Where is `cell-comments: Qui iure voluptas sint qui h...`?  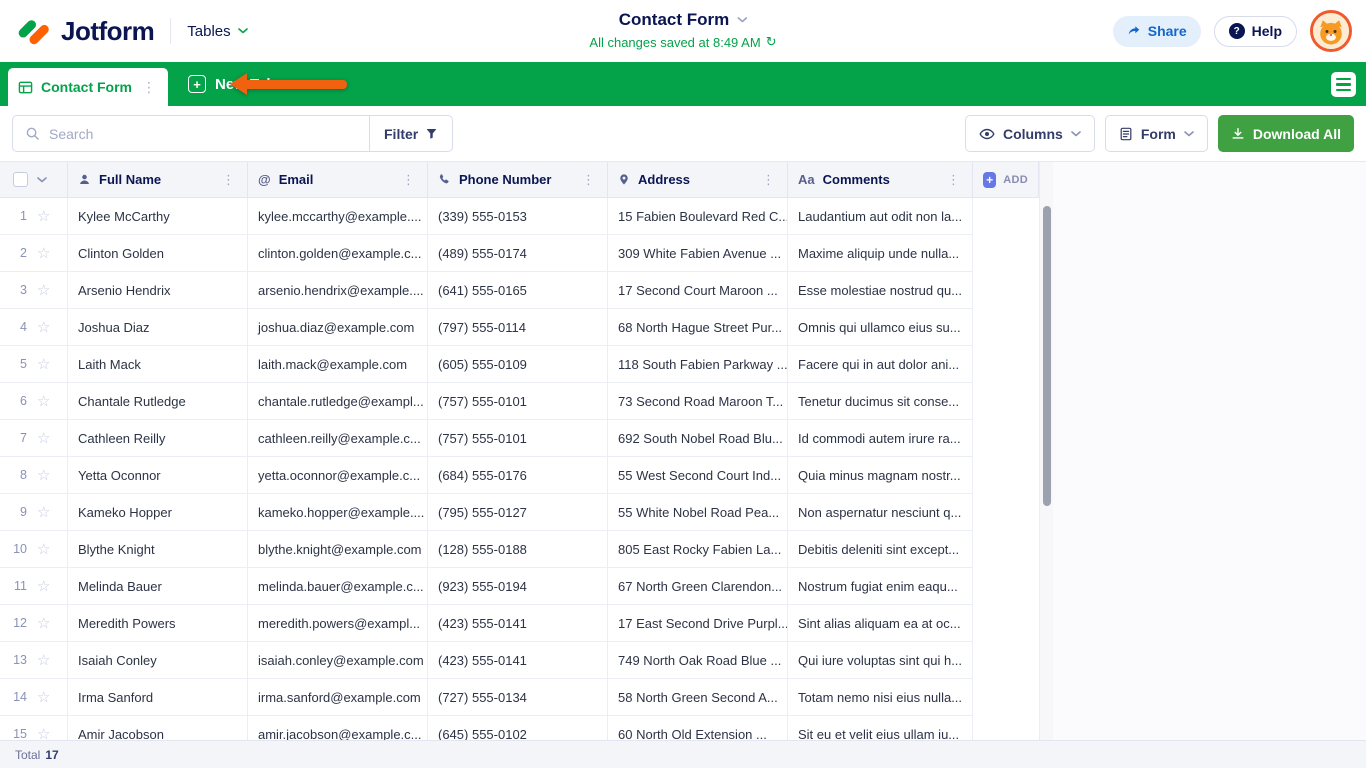
cell-comments: Qui iure voluptas sint qui h... is located at coordinates (880, 660).